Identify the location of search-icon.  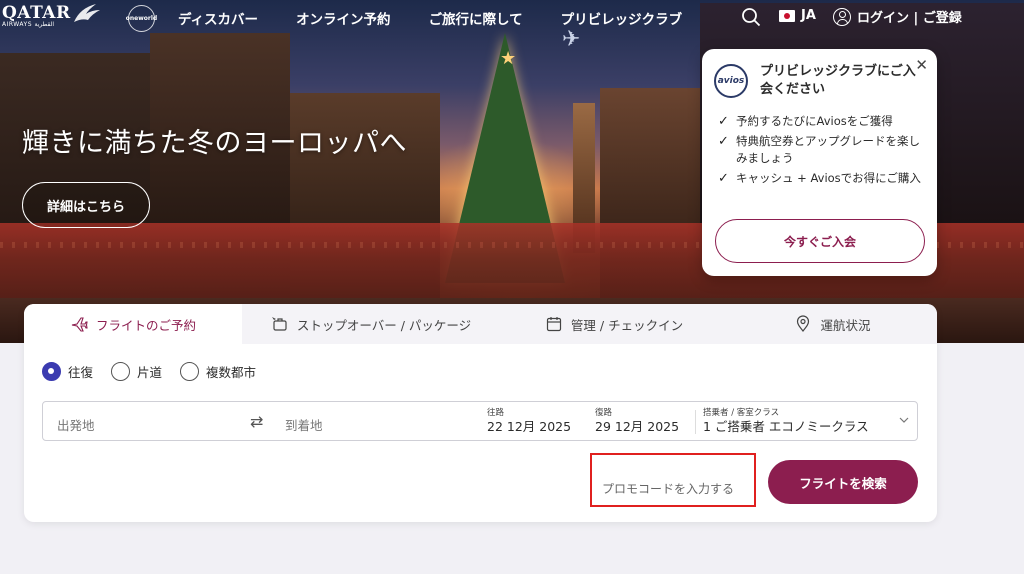
(751, 17).